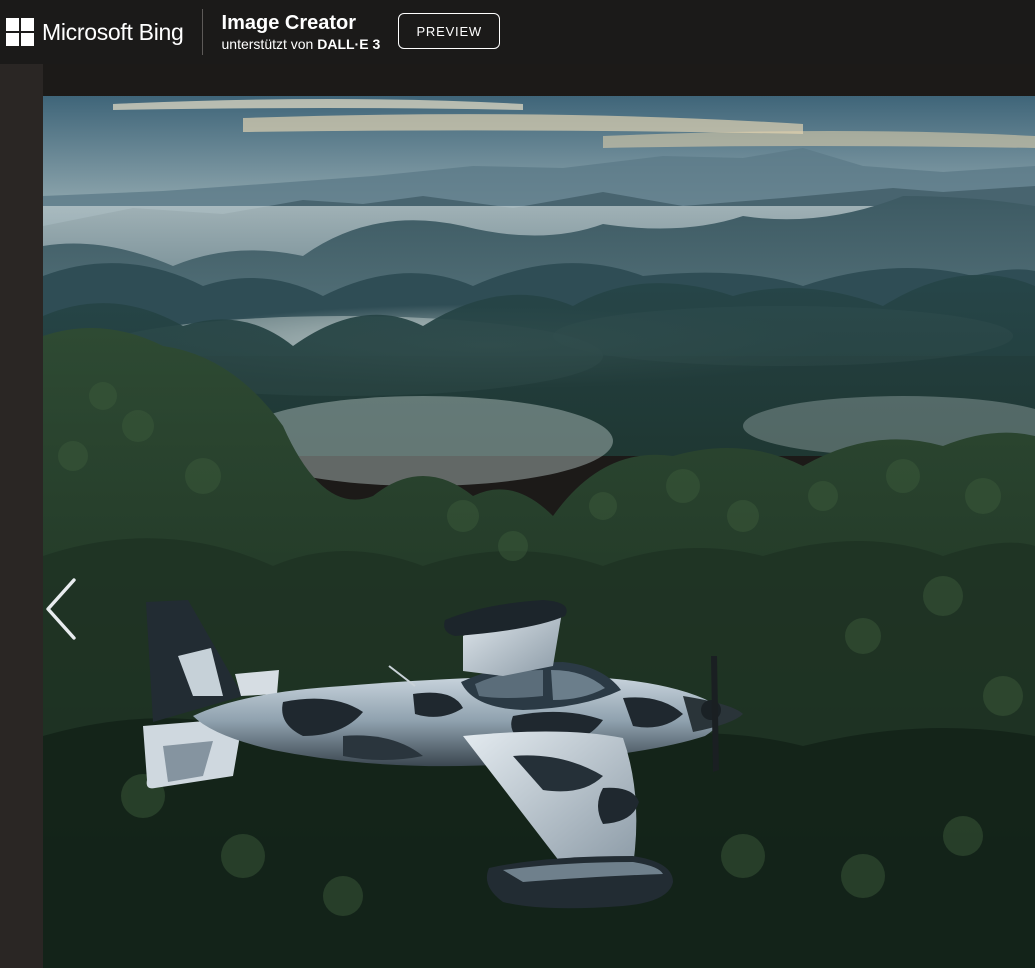 Image resolution: width=1035 pixels, height=968 pixels. Describe the element at coordinates (289, 23) in the screenshot. I see `product-title: Image Creator` at that location.